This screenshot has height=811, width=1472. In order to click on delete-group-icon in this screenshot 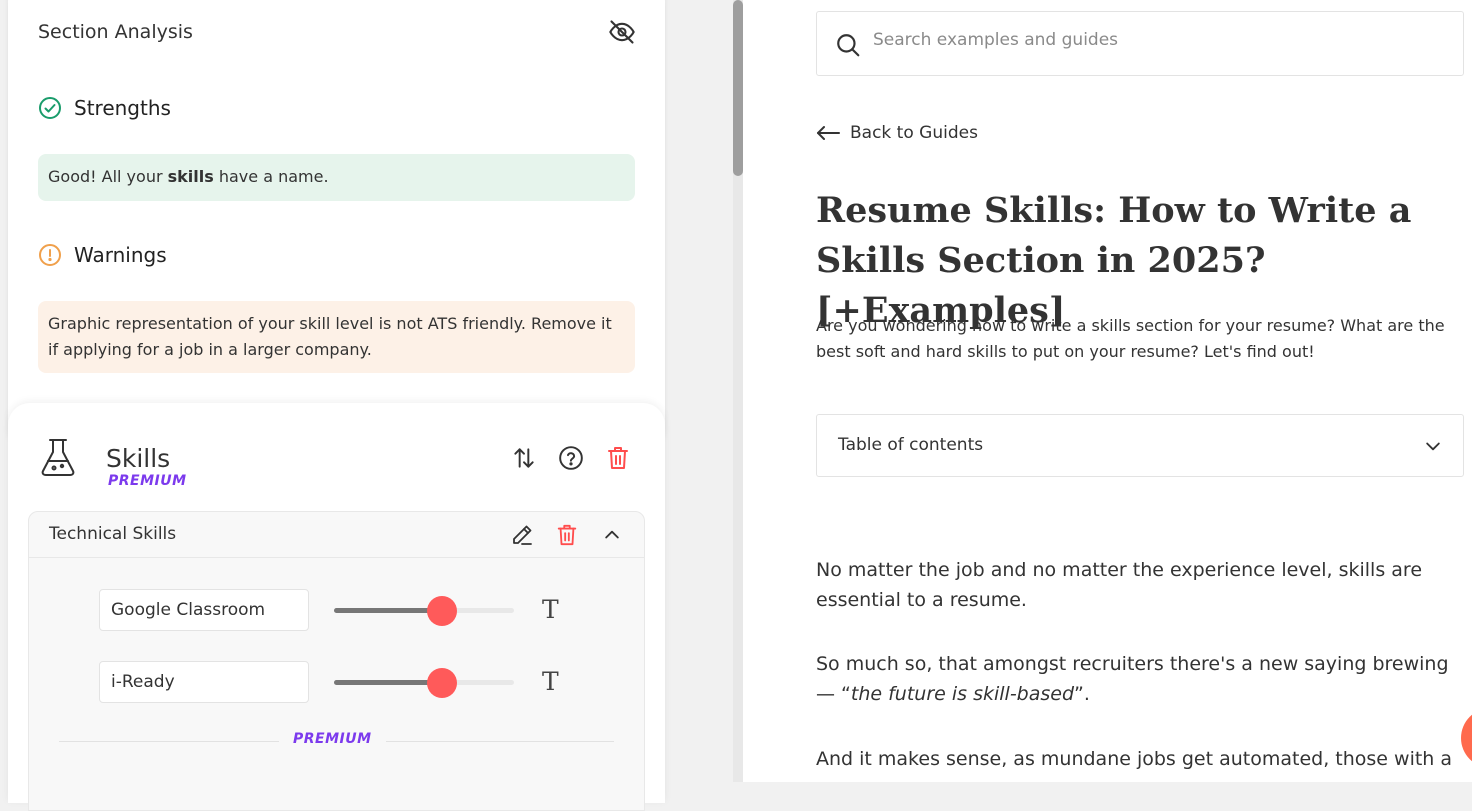, I will do `click(567, 535)`.